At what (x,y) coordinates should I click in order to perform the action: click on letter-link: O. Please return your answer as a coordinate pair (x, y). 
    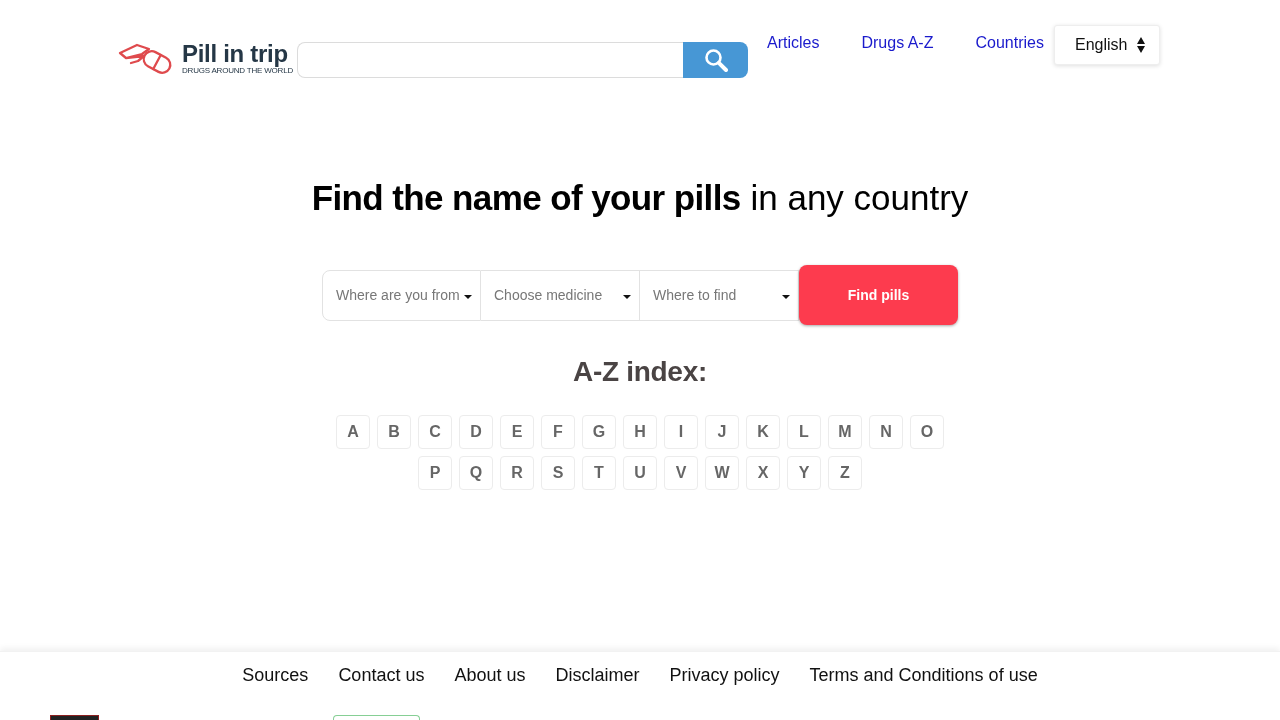
    Looking at the image, I should click on (927, 432).